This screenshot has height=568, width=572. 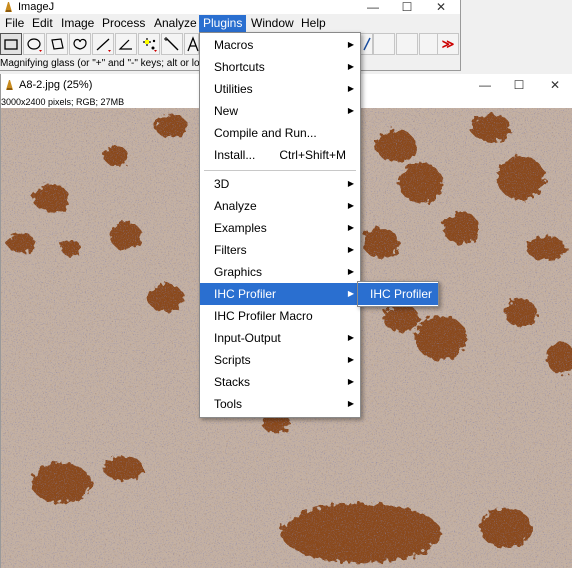 What do you see at coordinates (280, 294) in the screenshot?
I see `menu-item-ihc-profiler: IHC Profiler ▶` at bounding box center [280, 294].